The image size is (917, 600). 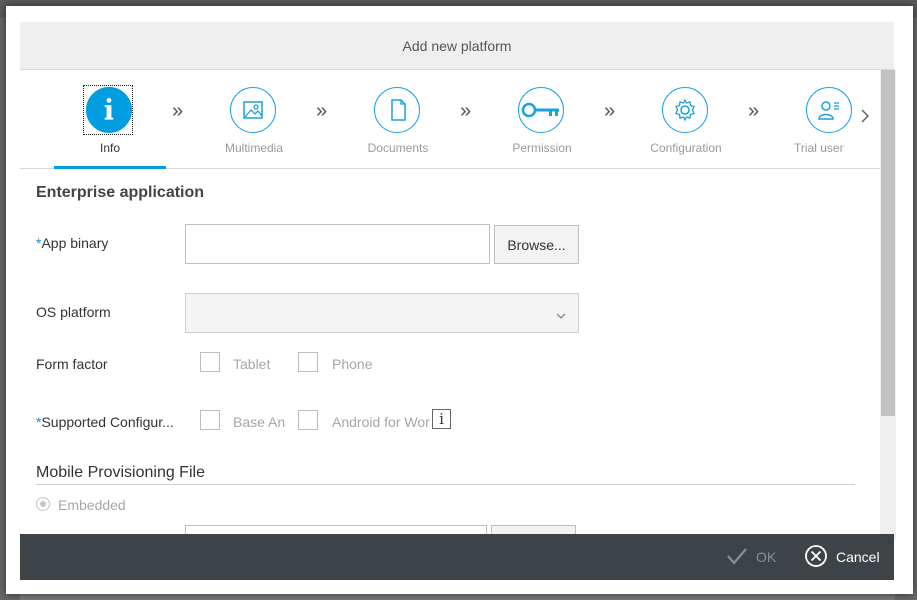 I want to click on section-title: Enterprise application, so click(x=120, y=192).